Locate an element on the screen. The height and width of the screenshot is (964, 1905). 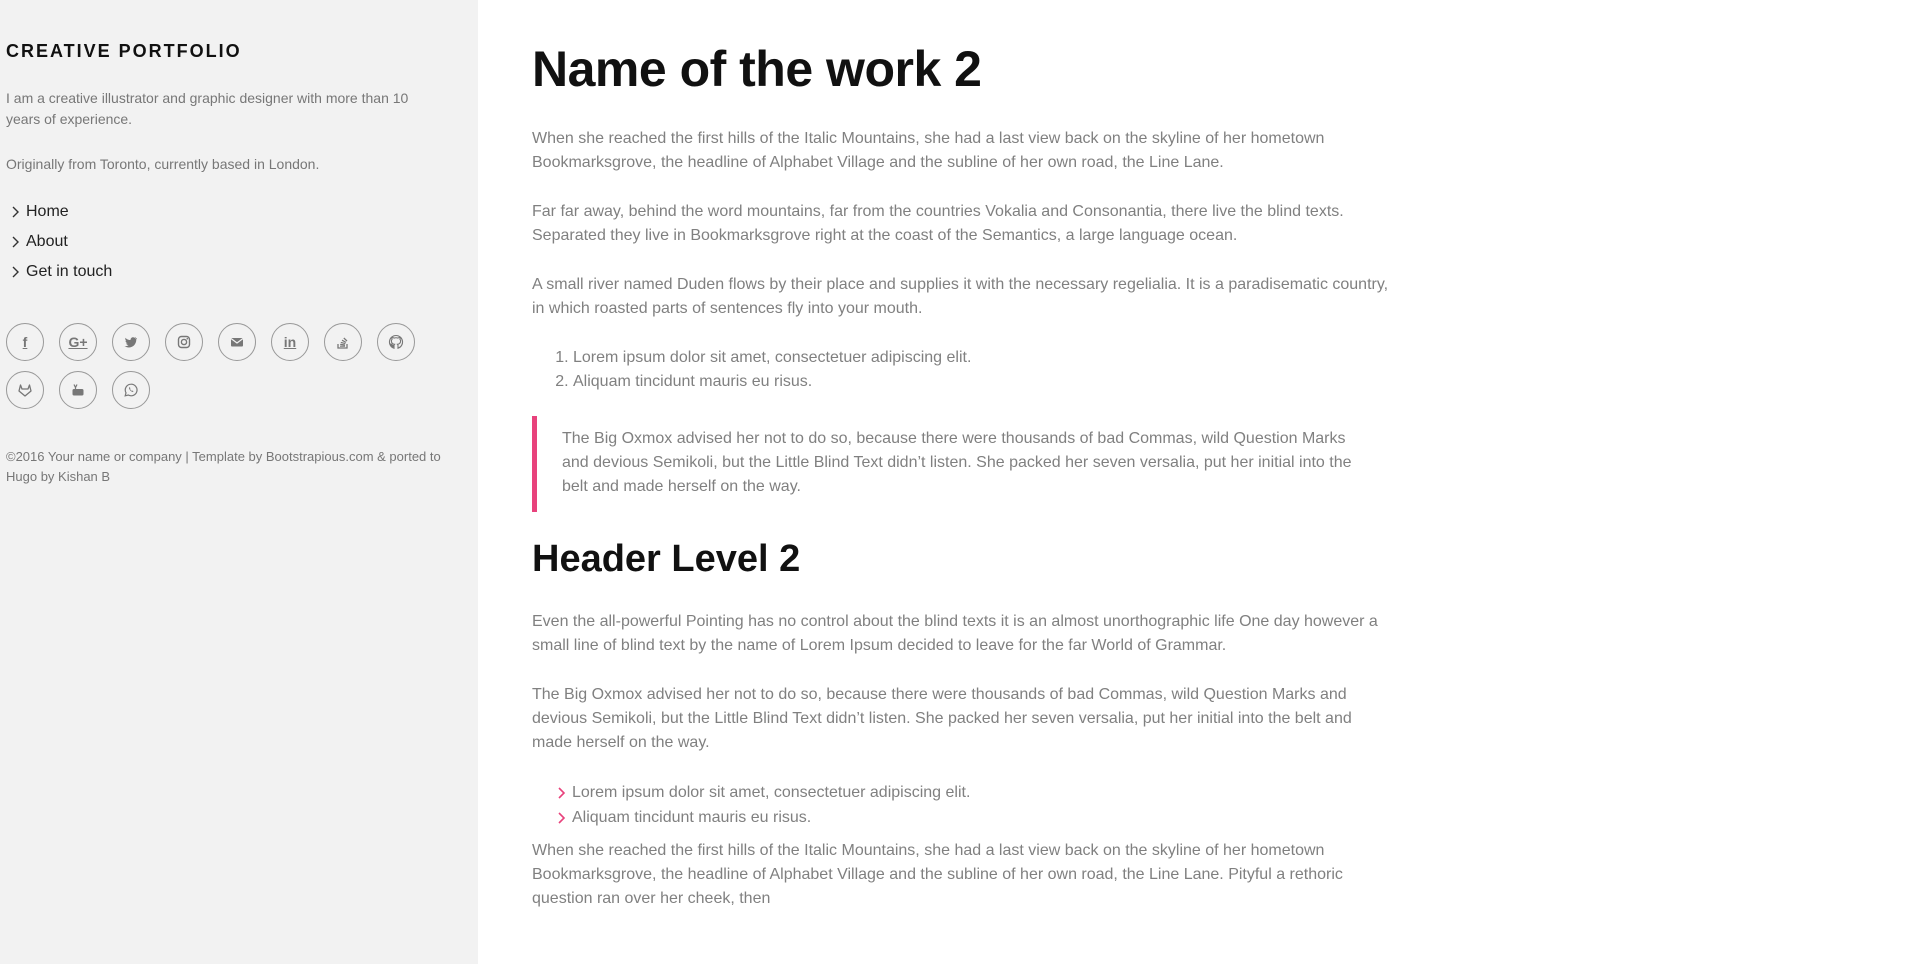
nav-item-about: About is located at coordinates (239, 242).